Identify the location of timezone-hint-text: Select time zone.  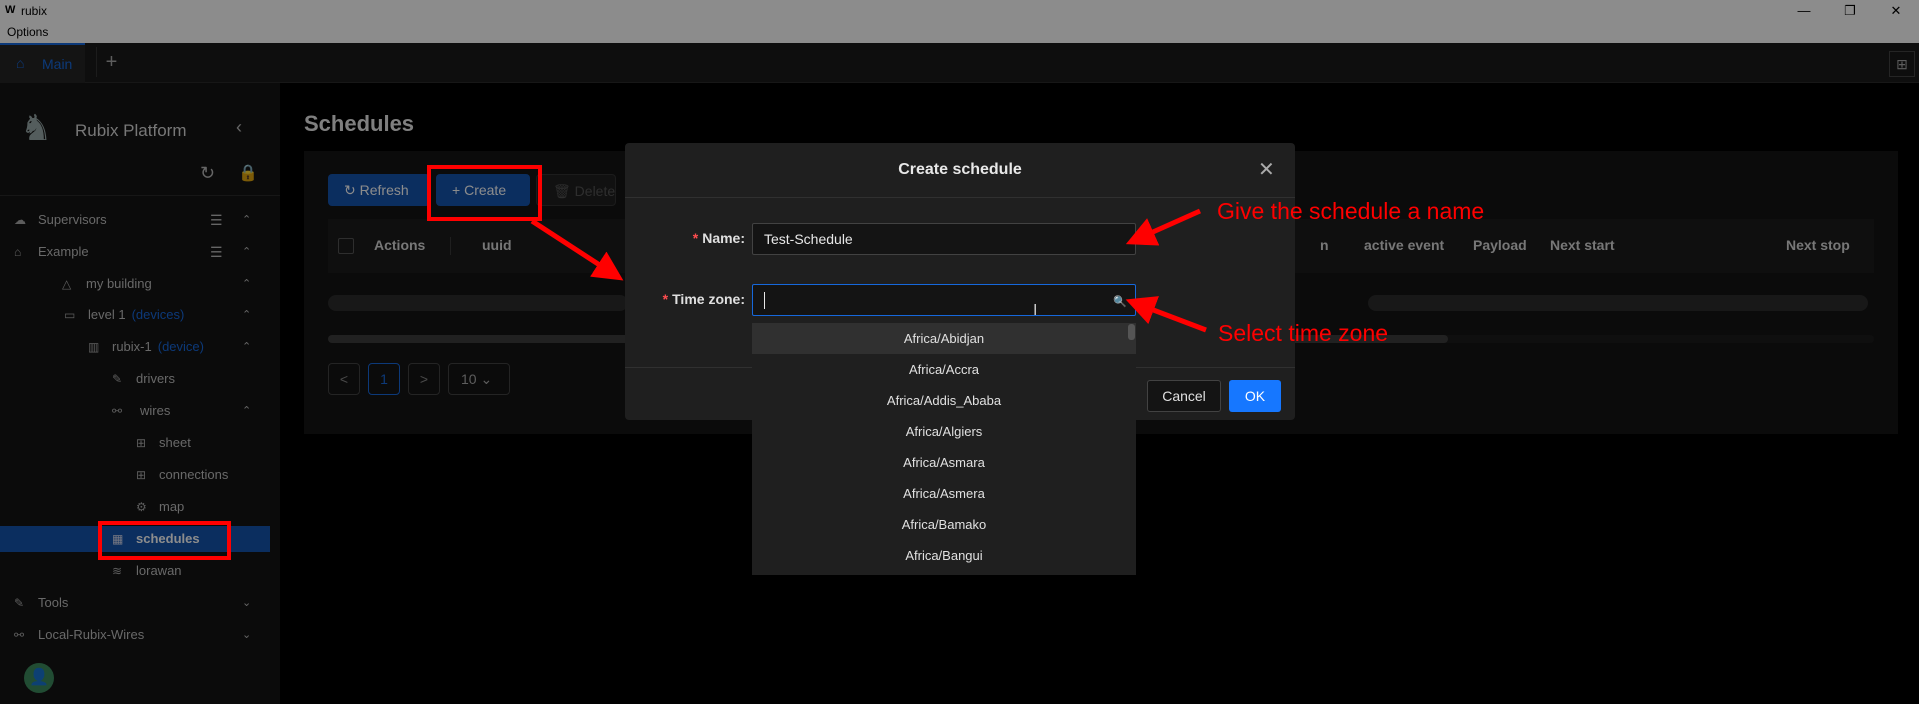
(1303, 333).